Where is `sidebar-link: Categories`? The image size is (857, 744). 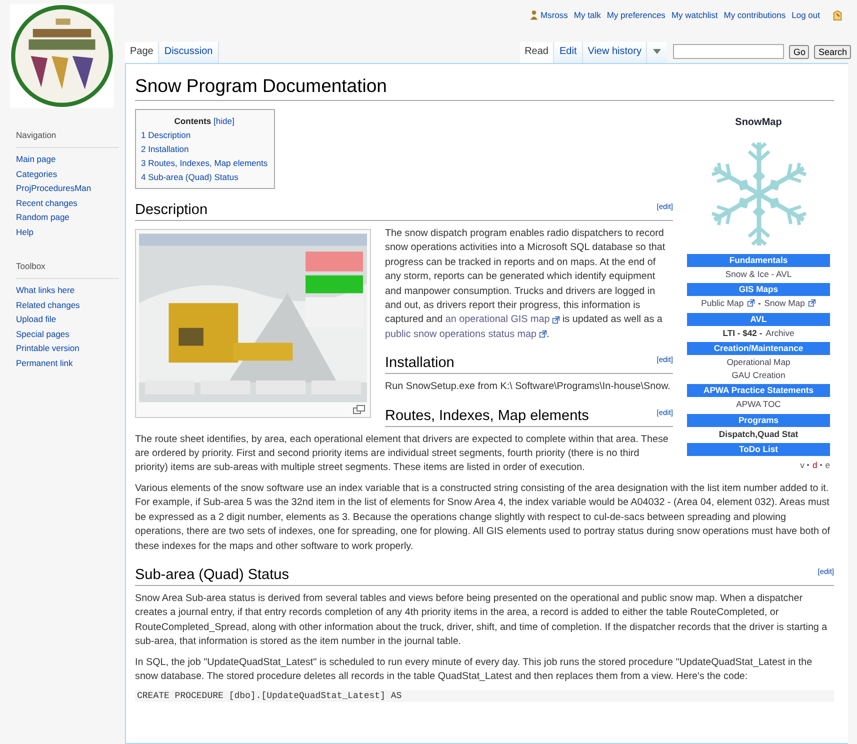
sidebar-link: Categories is located at coordinates (70, 173).